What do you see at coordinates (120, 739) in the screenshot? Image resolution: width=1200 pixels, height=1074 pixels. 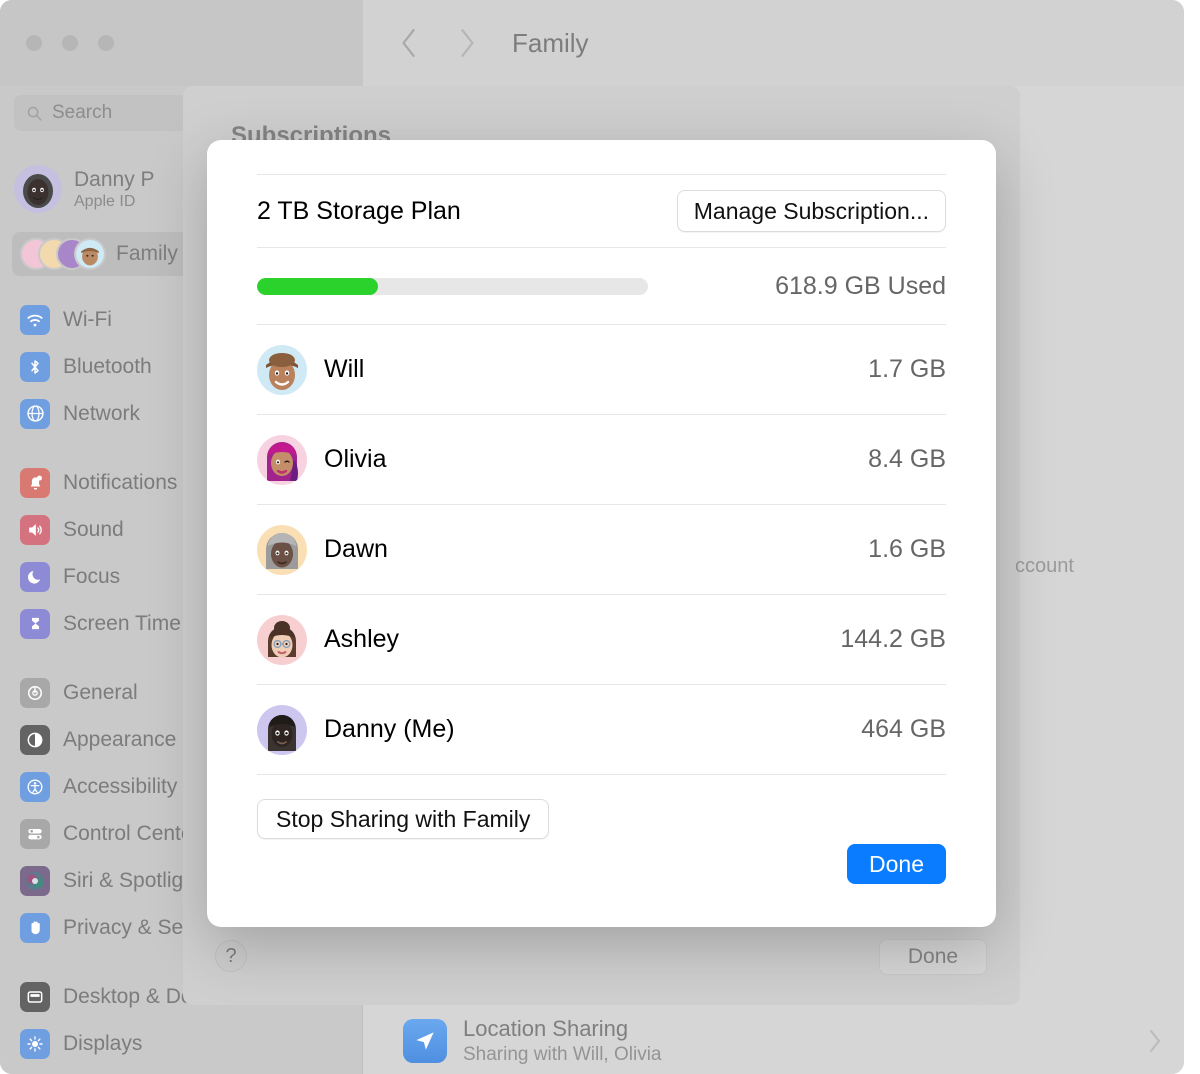 I see `sidebar-item-label: Appearance` at bounding box center [120, 739].